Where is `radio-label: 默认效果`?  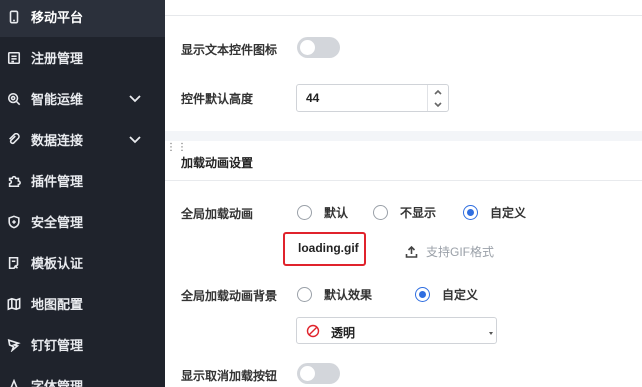 radio-label: 默认效果 is located at coordinates (348, 295).